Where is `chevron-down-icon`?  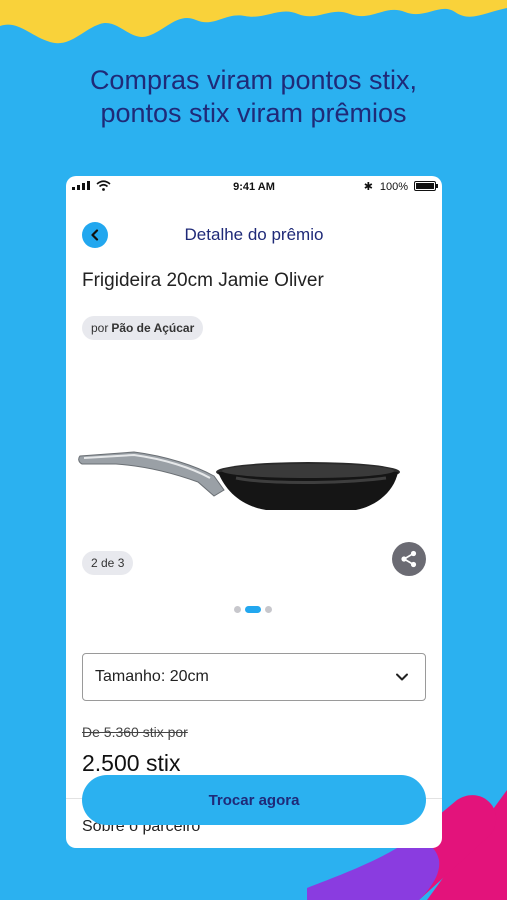 chevron-down-icon is located at coordinates (402, 677).